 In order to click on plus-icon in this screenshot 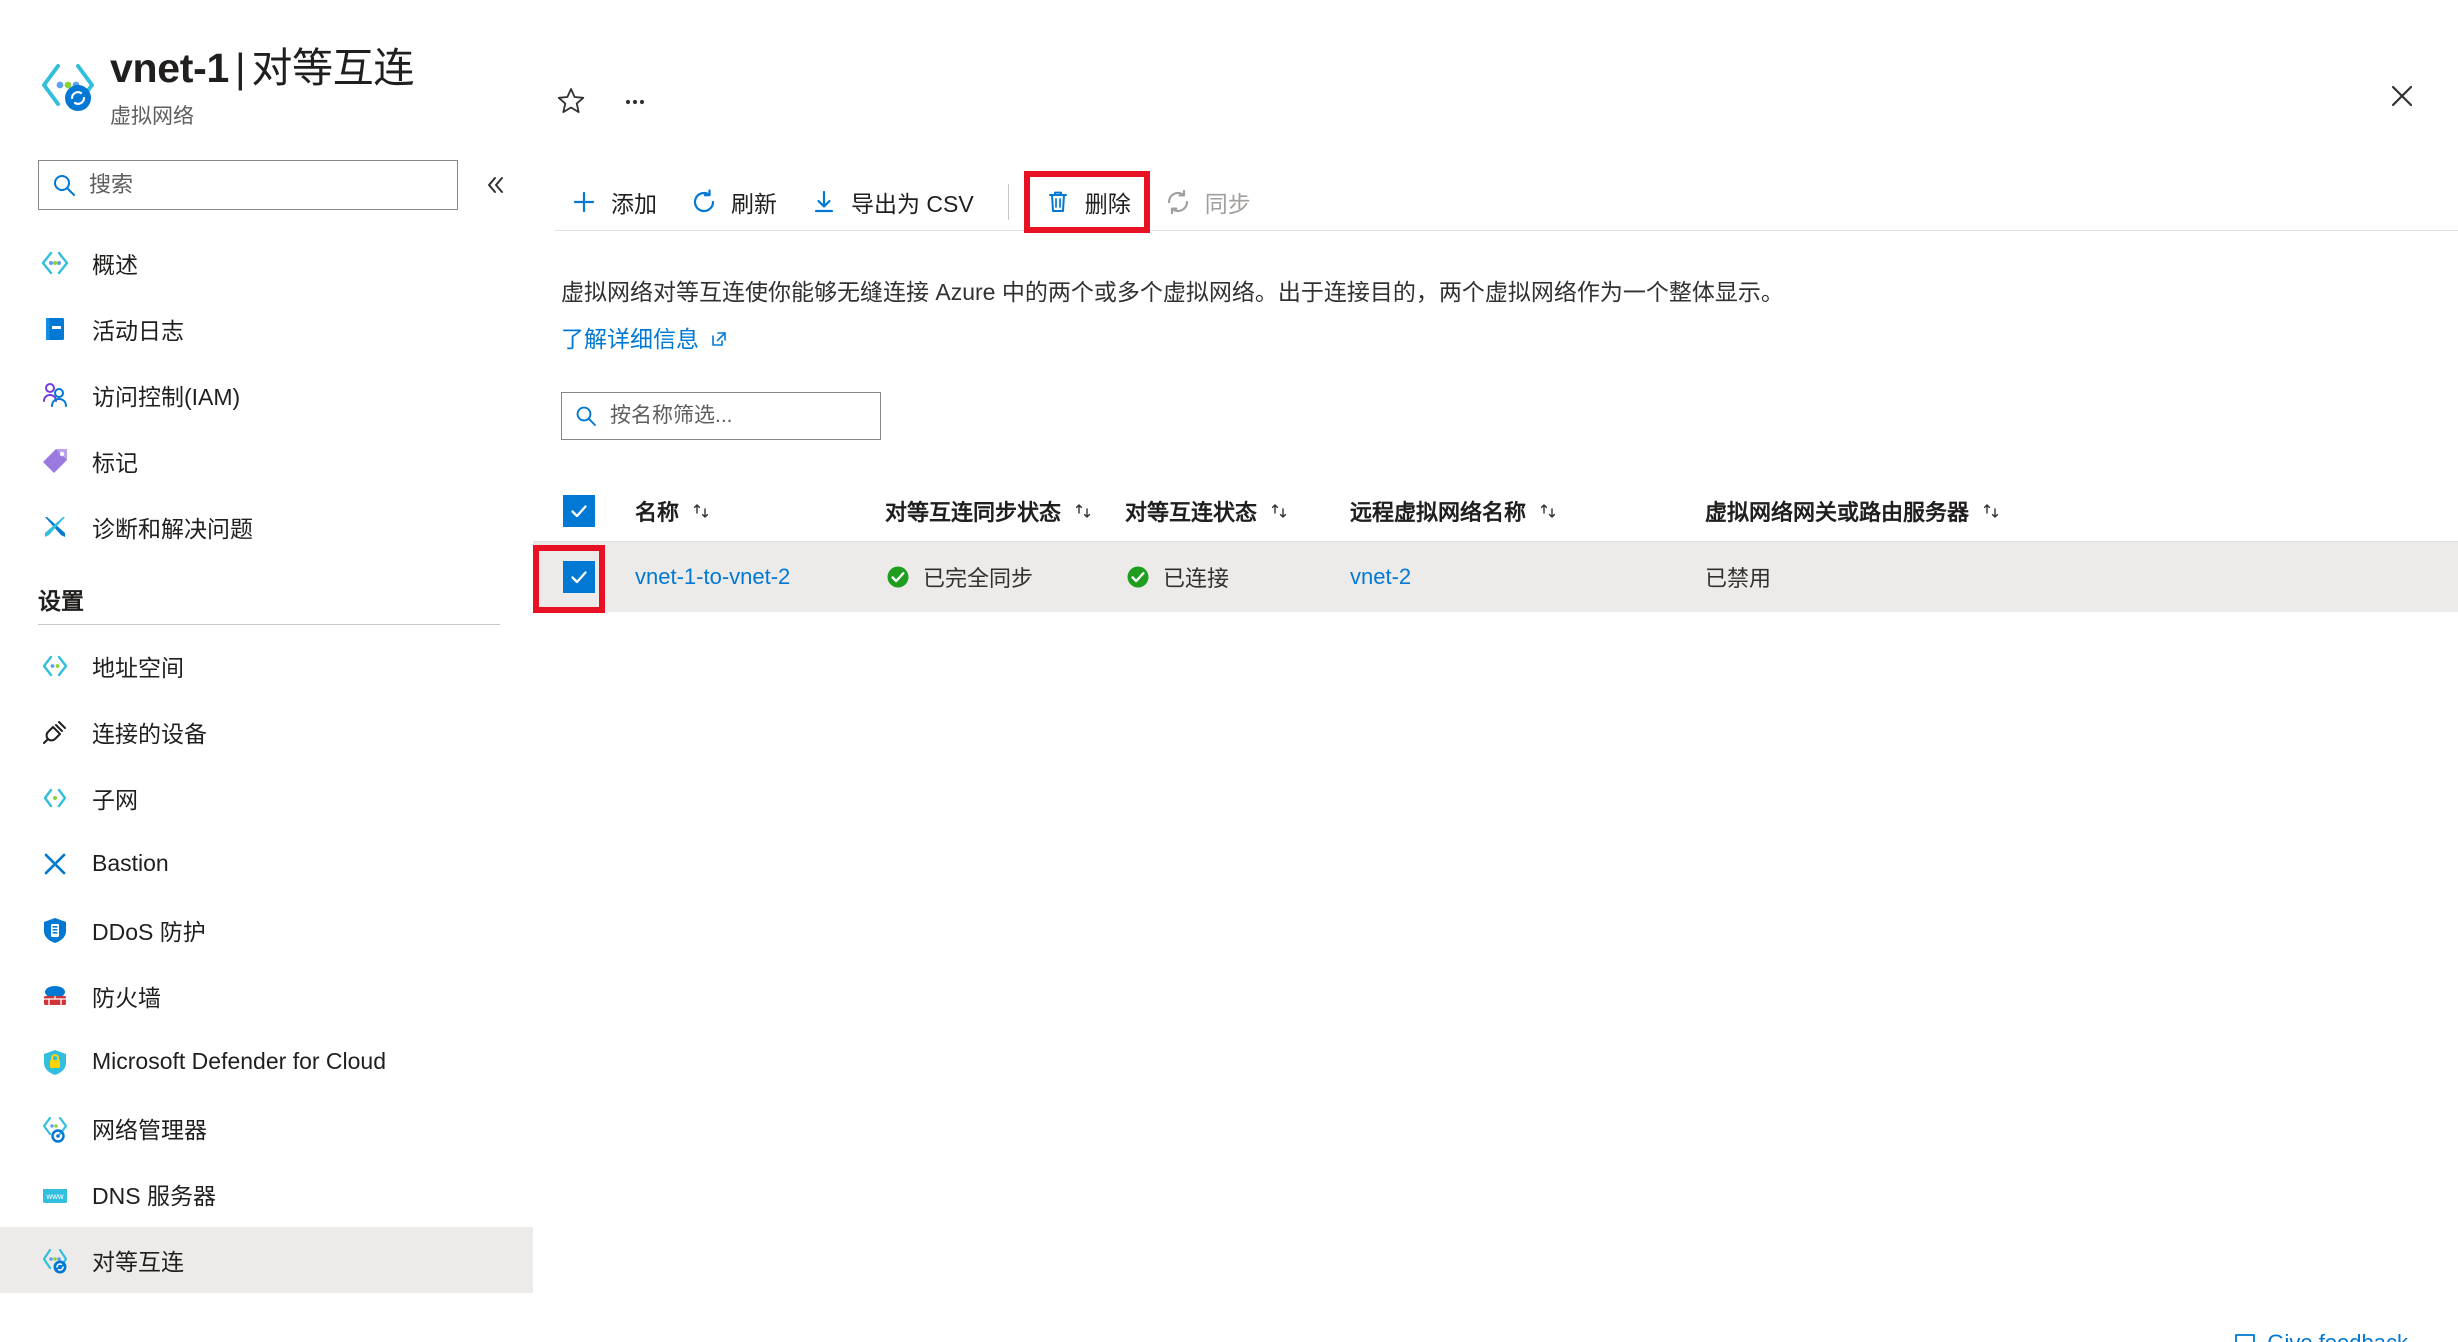, I will do `click(584, 202)`.